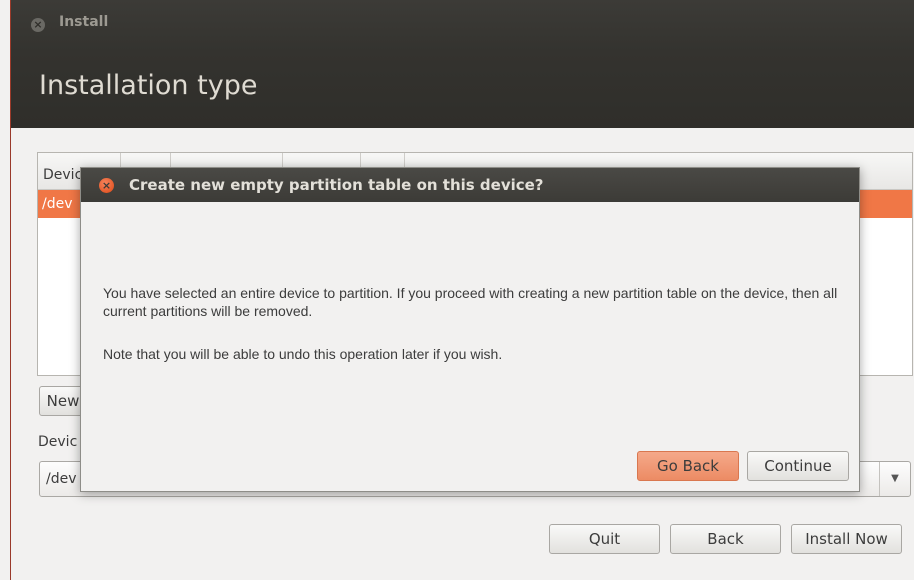 This screenshot has width=914, height=580. Describe the element at coordinates (84, 22) in the screenshot. I see `window-title: Install` at that location.